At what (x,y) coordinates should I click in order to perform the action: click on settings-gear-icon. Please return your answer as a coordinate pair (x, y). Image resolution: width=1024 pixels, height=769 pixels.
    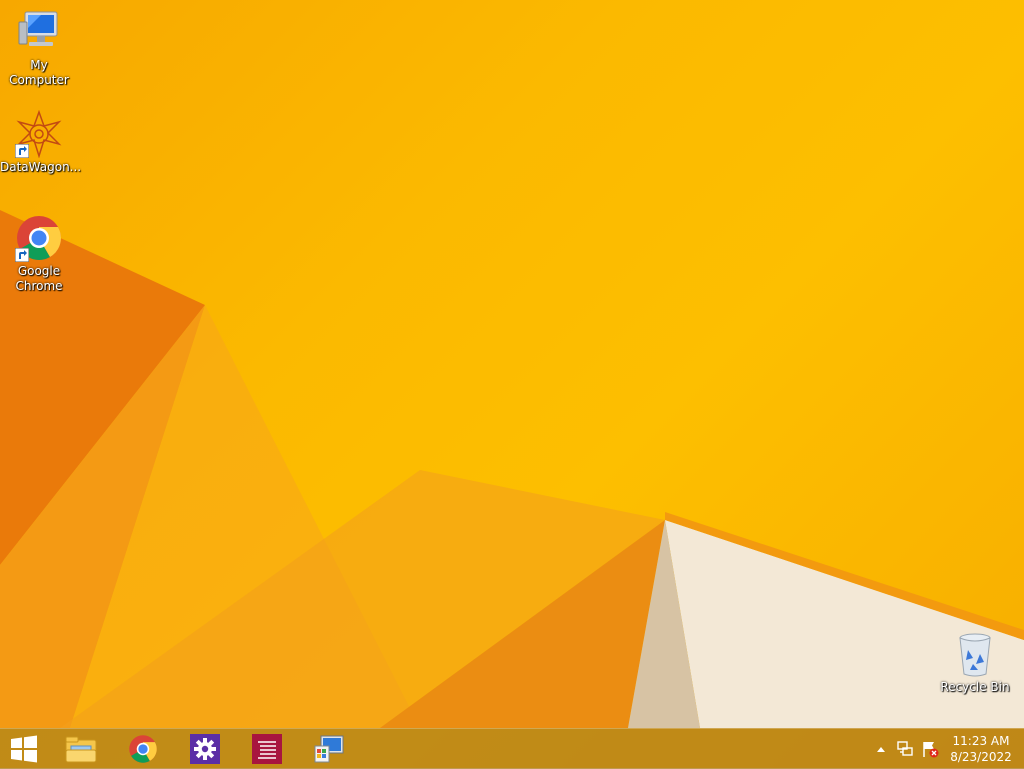
    Looking at the image, I should click on (205, 749).